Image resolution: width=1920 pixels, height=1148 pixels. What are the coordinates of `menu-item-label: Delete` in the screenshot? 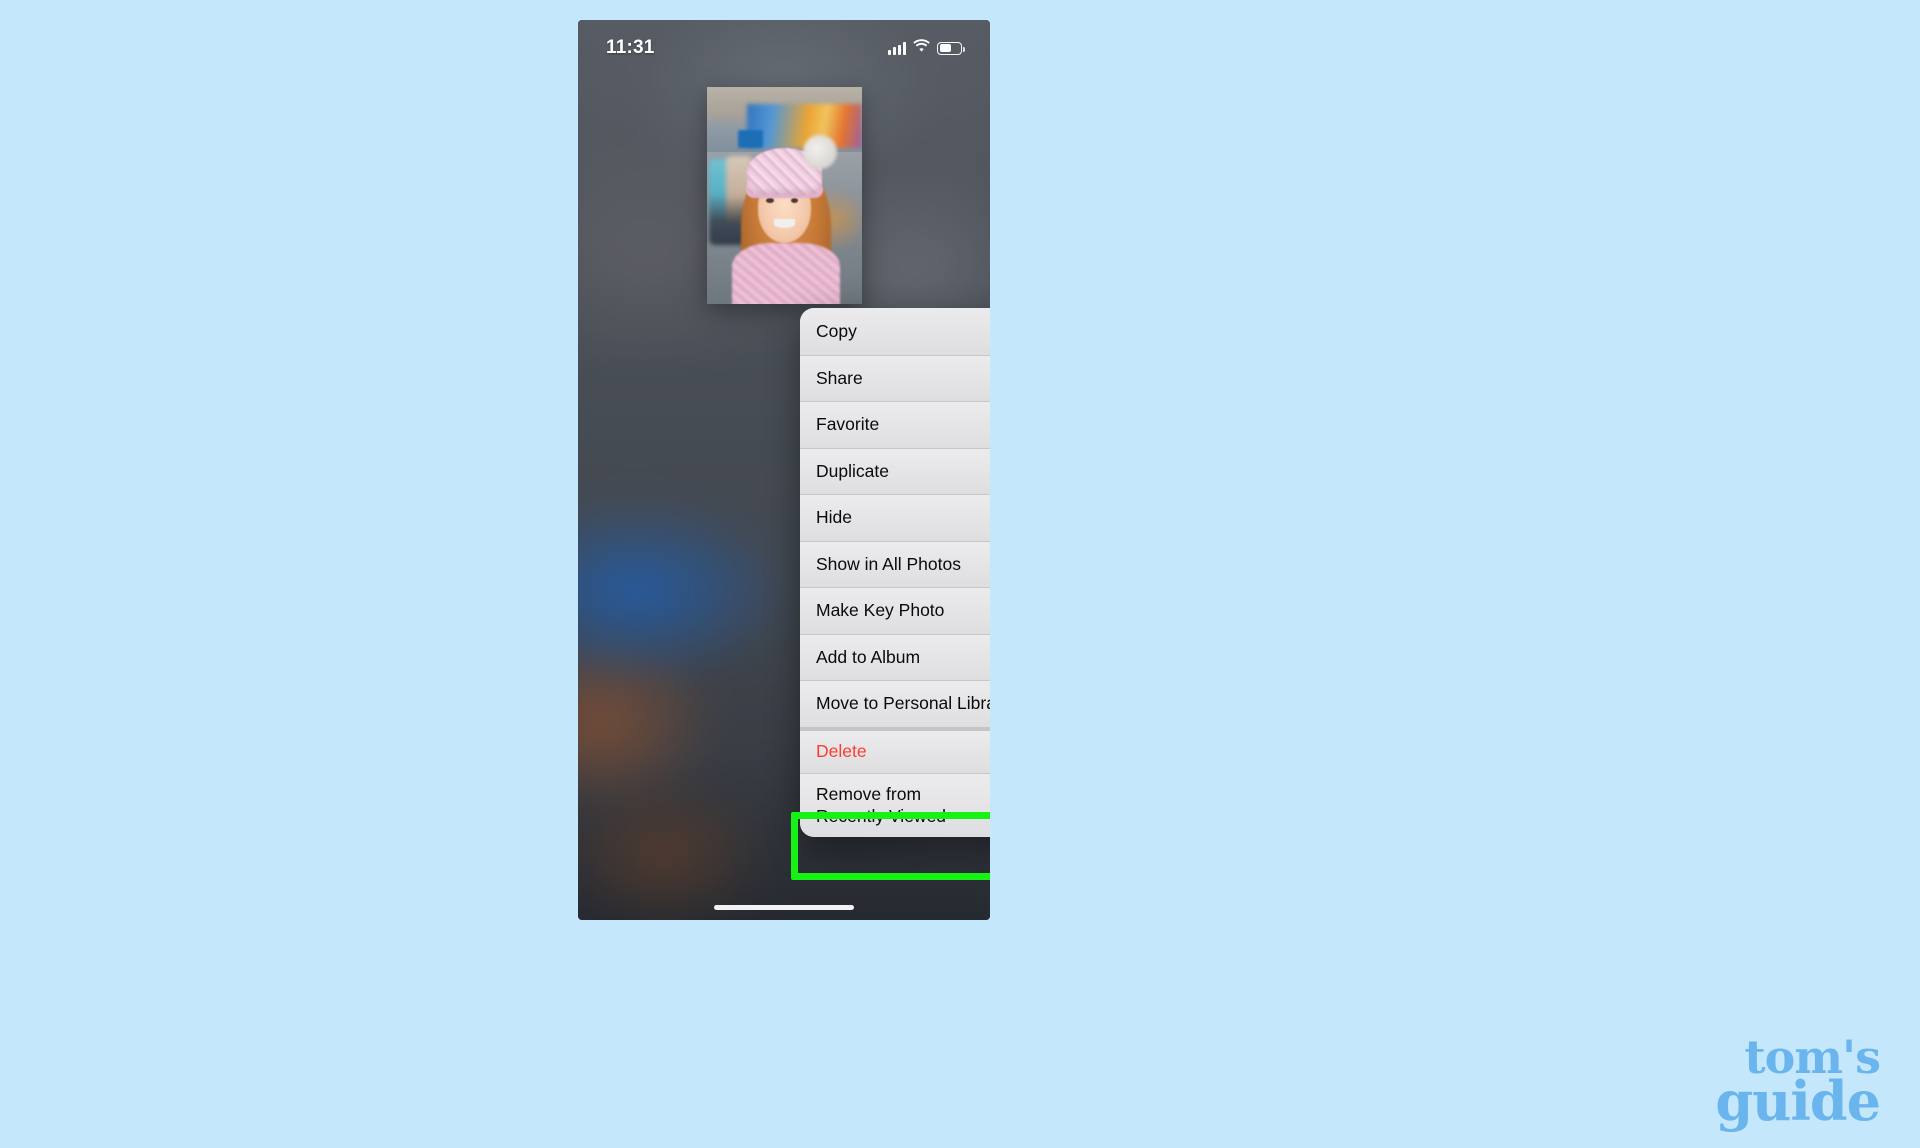 It's located at (841, 751).